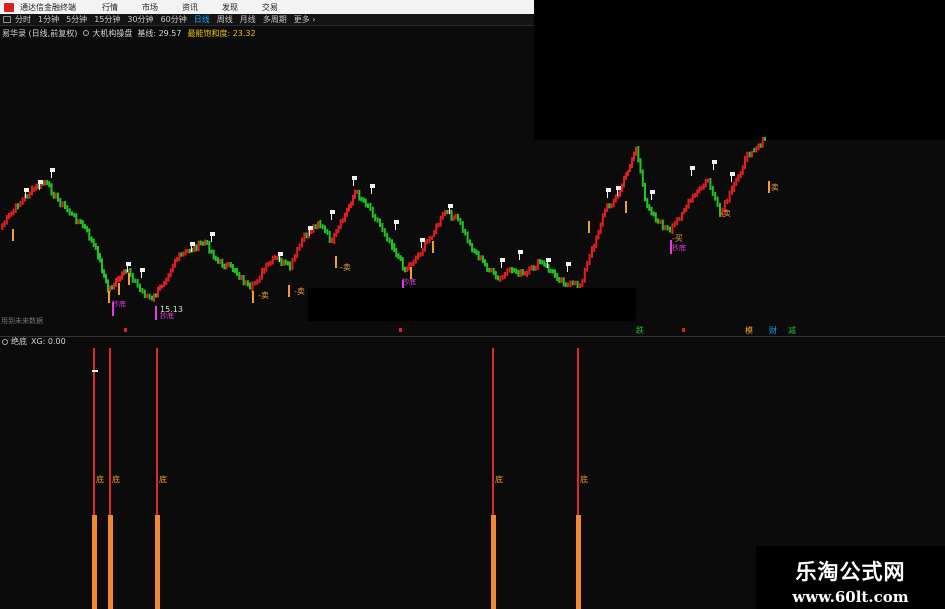  What do you see at coordinates (95, 371) in the screenshot?
I see `signal-bar-cap` at bounding box center [95, 371].